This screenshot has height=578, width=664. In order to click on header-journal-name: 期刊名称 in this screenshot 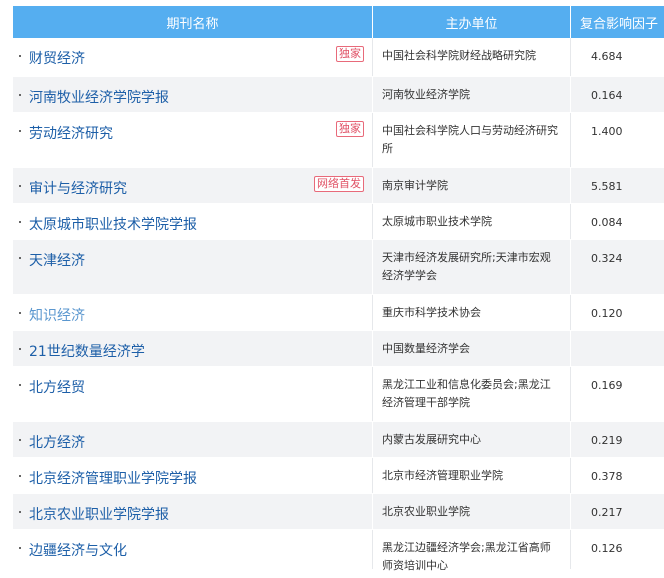, I will do `click(193, 22)`.